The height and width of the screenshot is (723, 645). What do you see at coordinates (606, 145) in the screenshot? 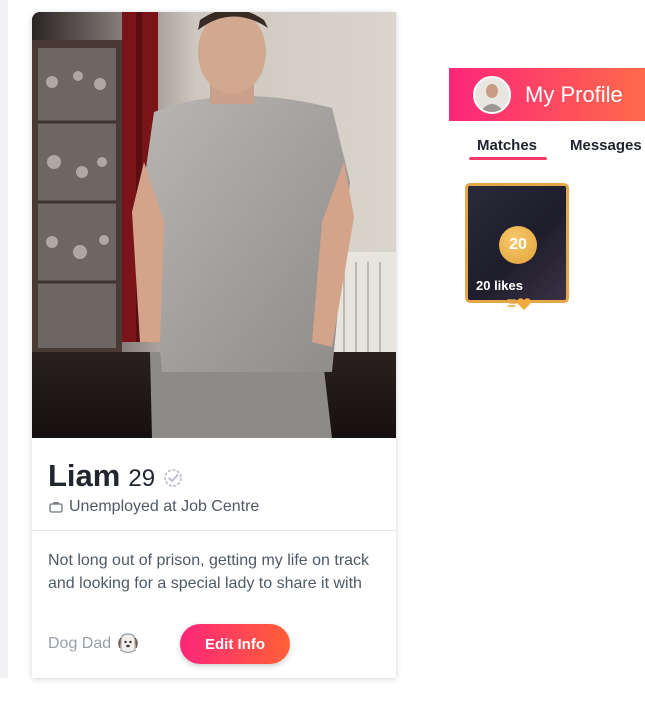
I see `tab-messages: Messages` at bounding box center [606, 145].